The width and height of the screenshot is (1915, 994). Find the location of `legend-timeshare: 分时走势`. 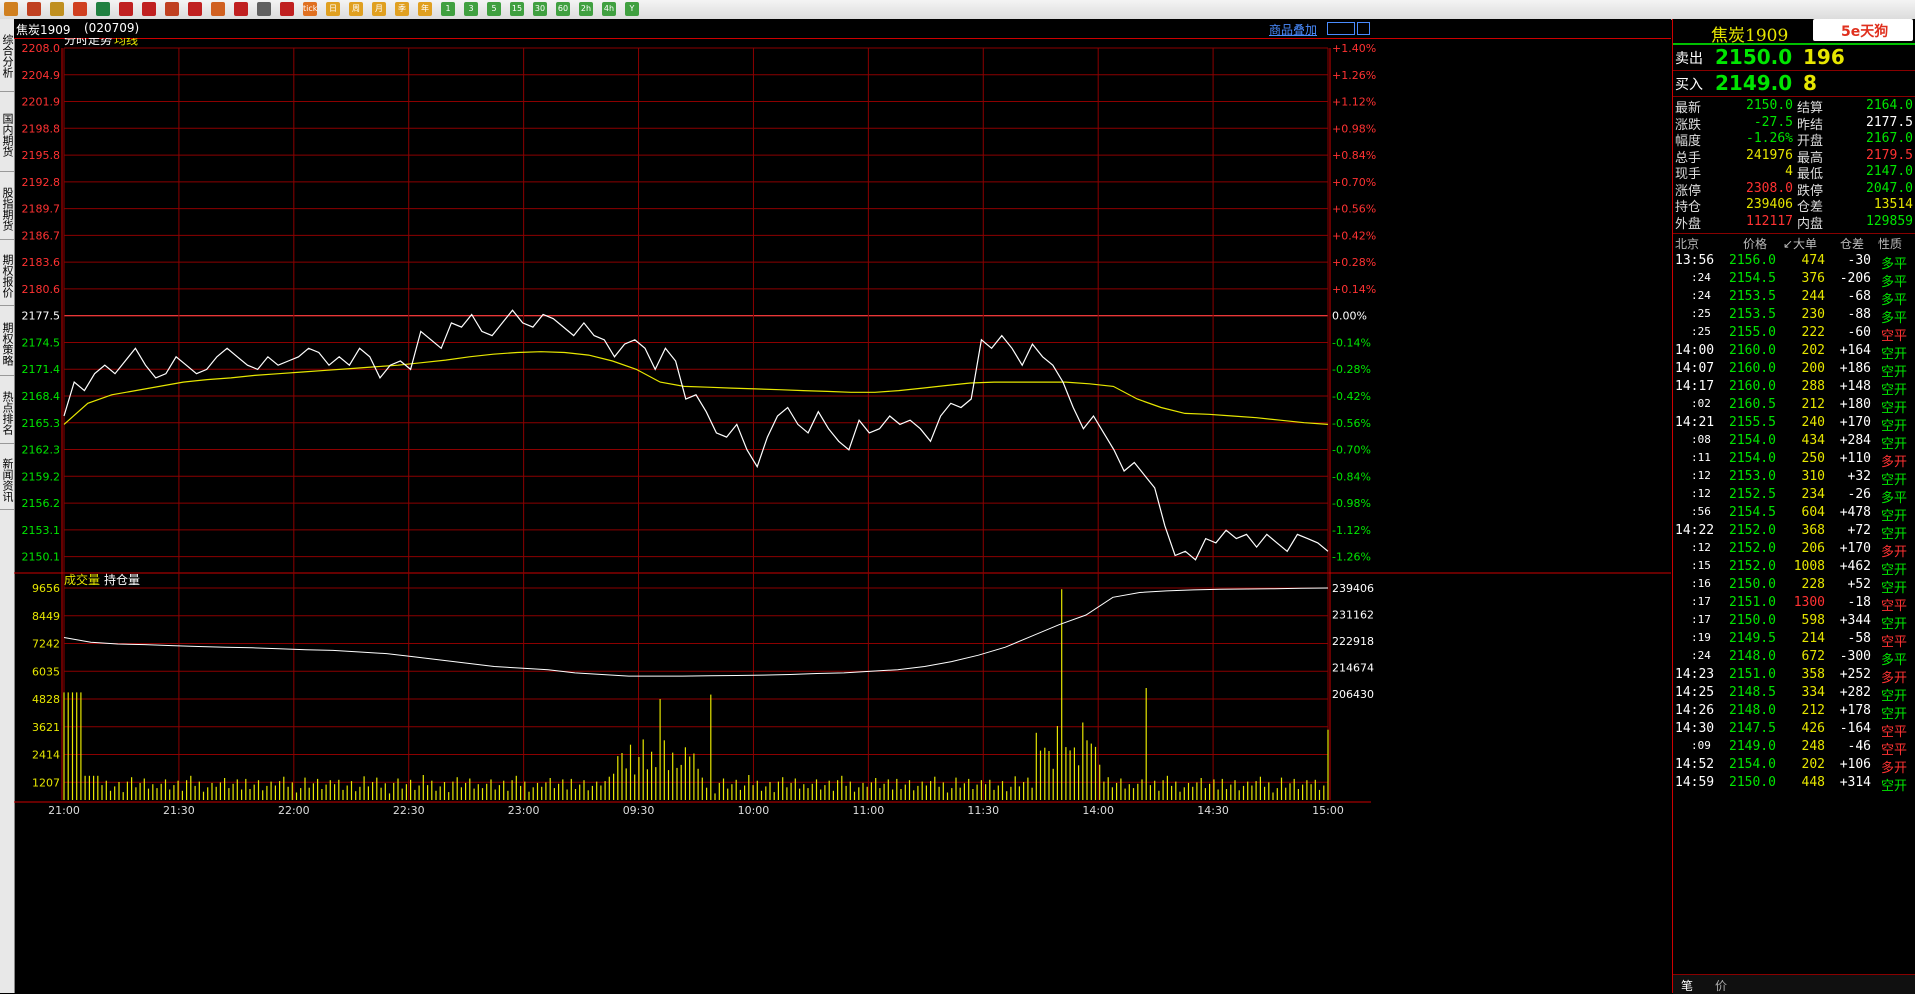

legend-timeshare: 分时走势 is located at coordinates (88, 42).